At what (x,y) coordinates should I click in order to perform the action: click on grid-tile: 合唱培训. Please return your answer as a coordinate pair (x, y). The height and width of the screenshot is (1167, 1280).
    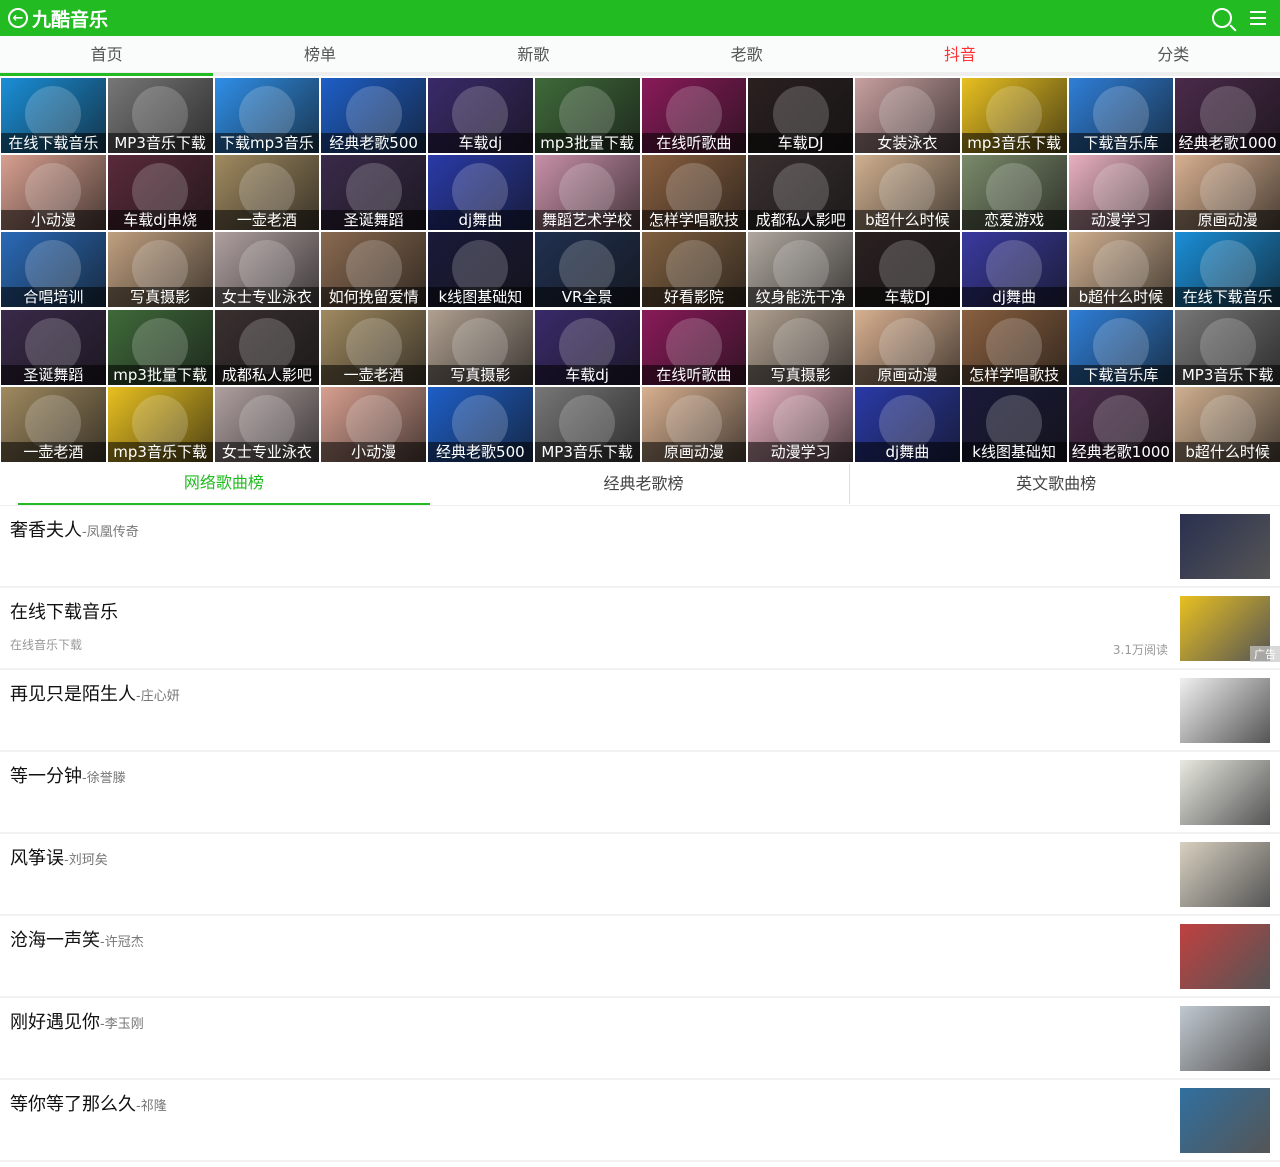
    Looking at the image, I should click on (53, 270).